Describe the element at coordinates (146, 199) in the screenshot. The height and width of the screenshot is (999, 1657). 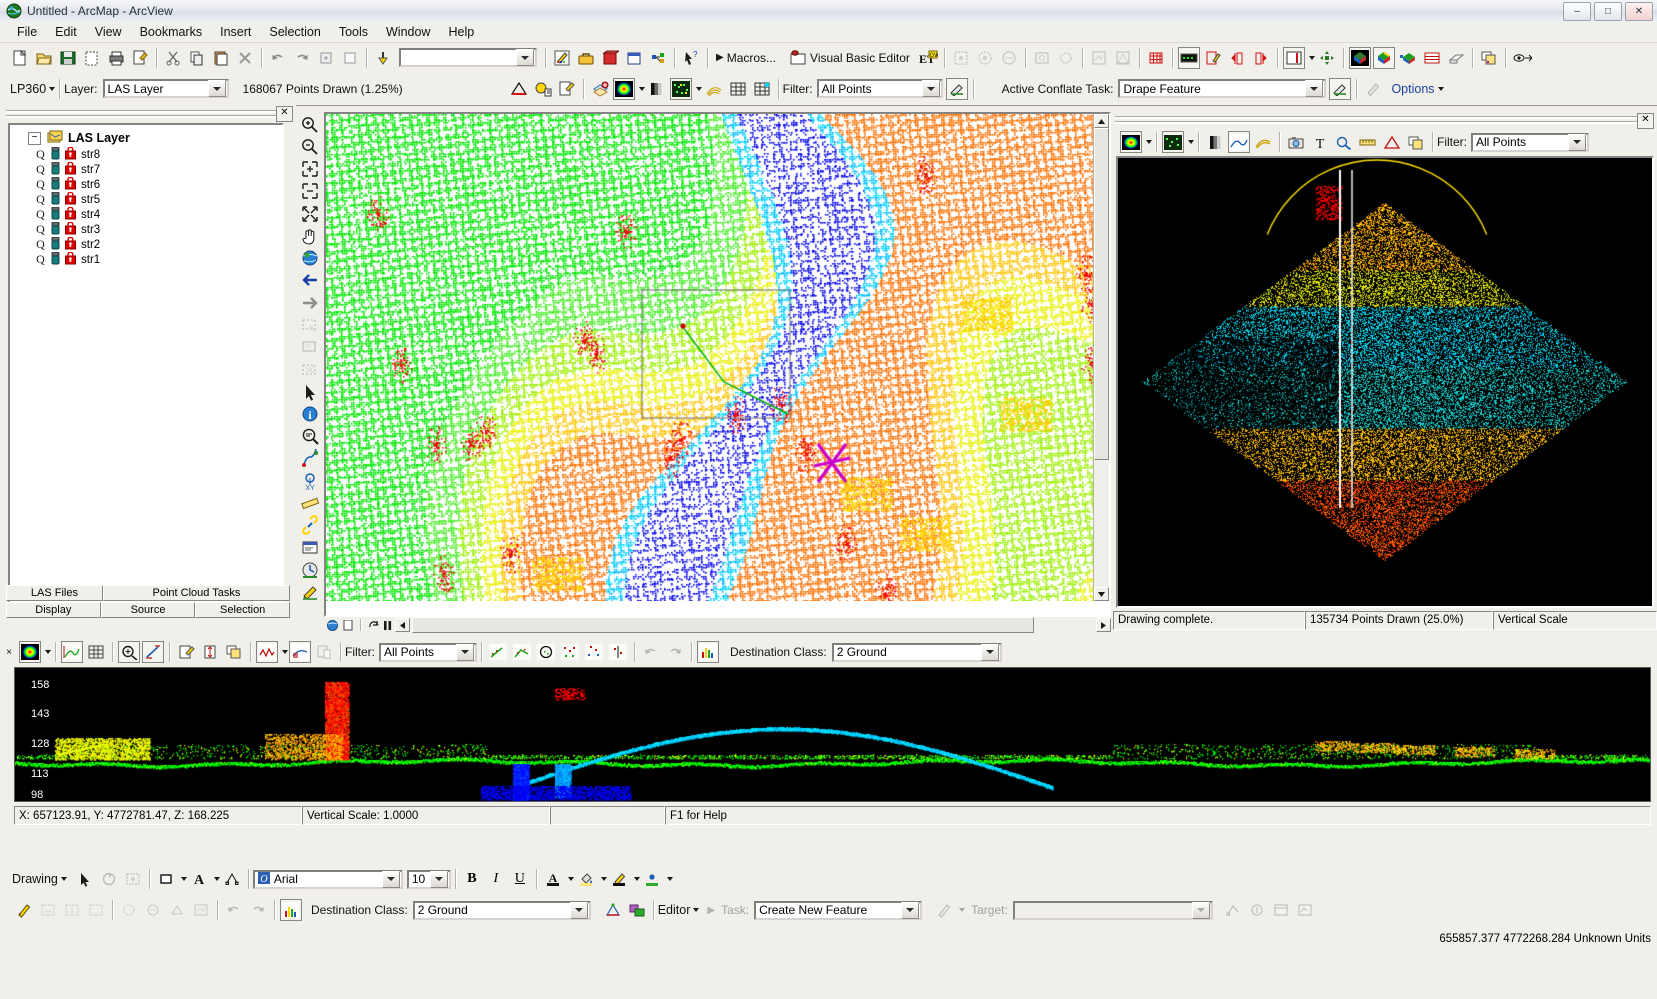
I see `layer-item-str5: Qstr5` at that location.